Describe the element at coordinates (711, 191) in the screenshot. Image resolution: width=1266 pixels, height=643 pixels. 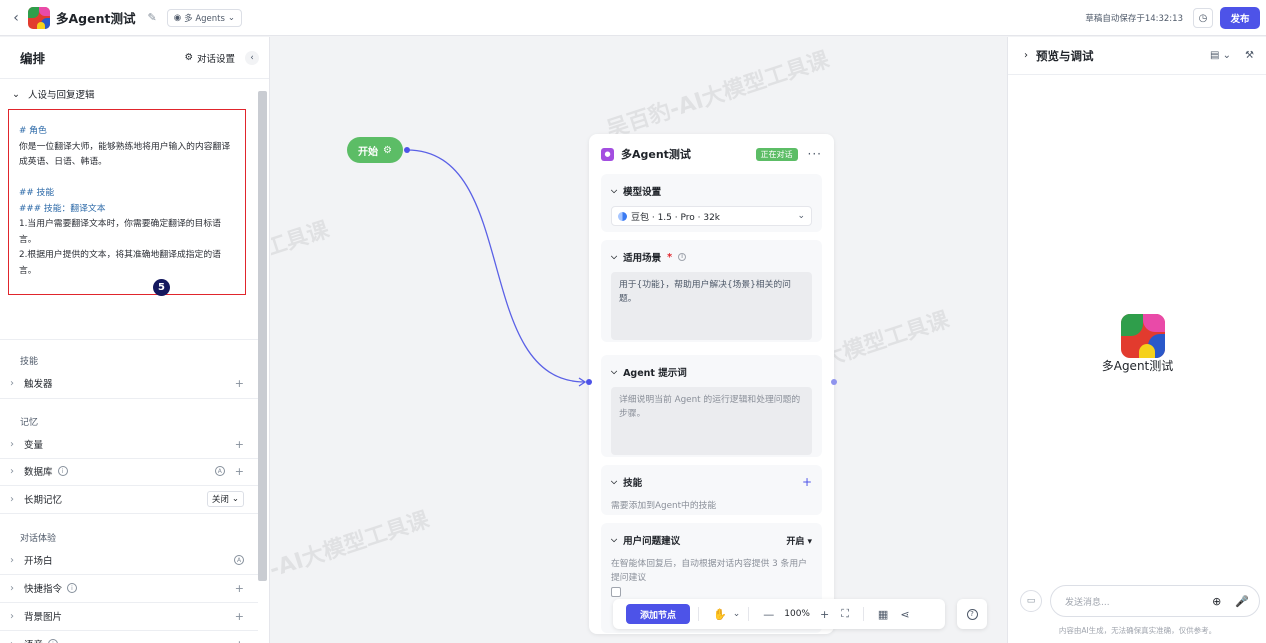
I see `model-section-toggle: ⌵ 模型设置` at that location.